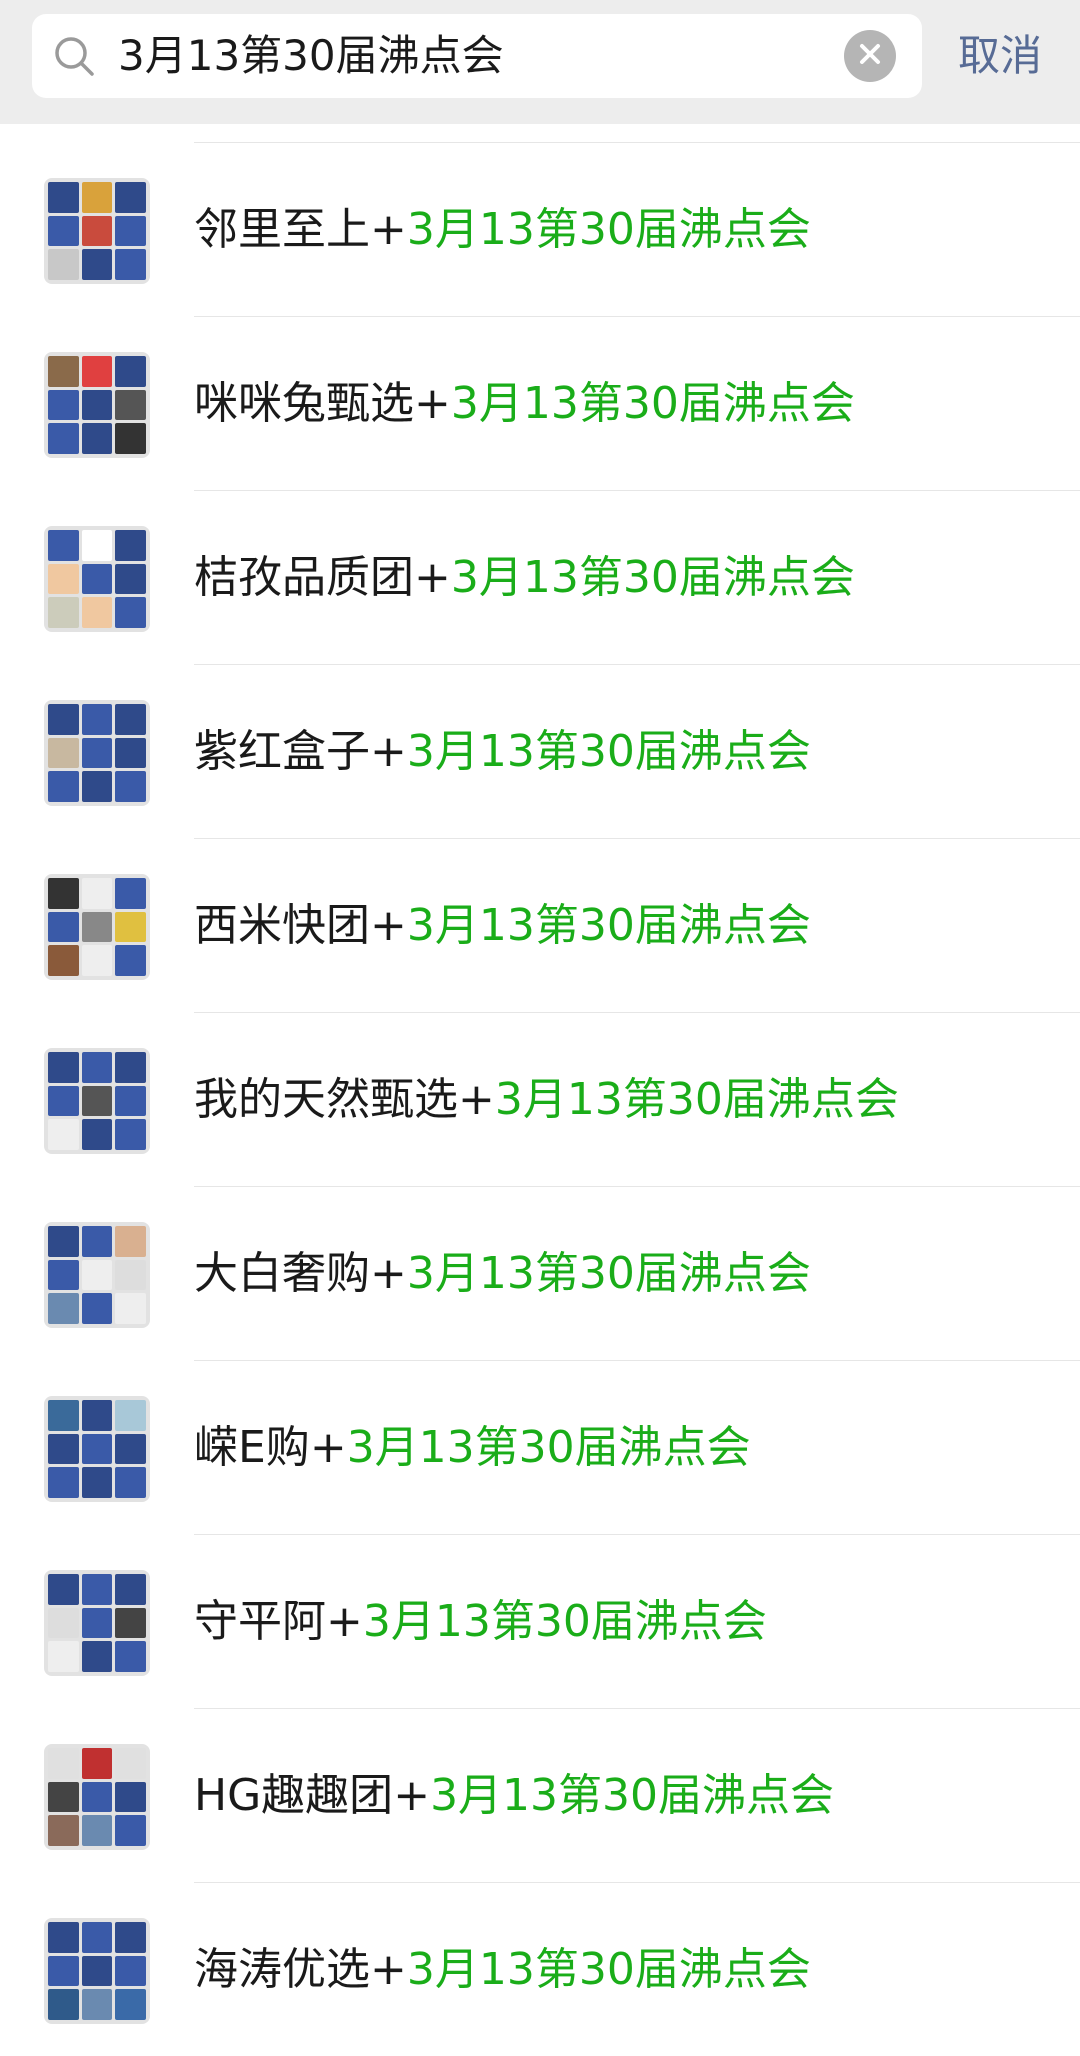  I want to click on cancel-button: 取消, so click(1000, 56).